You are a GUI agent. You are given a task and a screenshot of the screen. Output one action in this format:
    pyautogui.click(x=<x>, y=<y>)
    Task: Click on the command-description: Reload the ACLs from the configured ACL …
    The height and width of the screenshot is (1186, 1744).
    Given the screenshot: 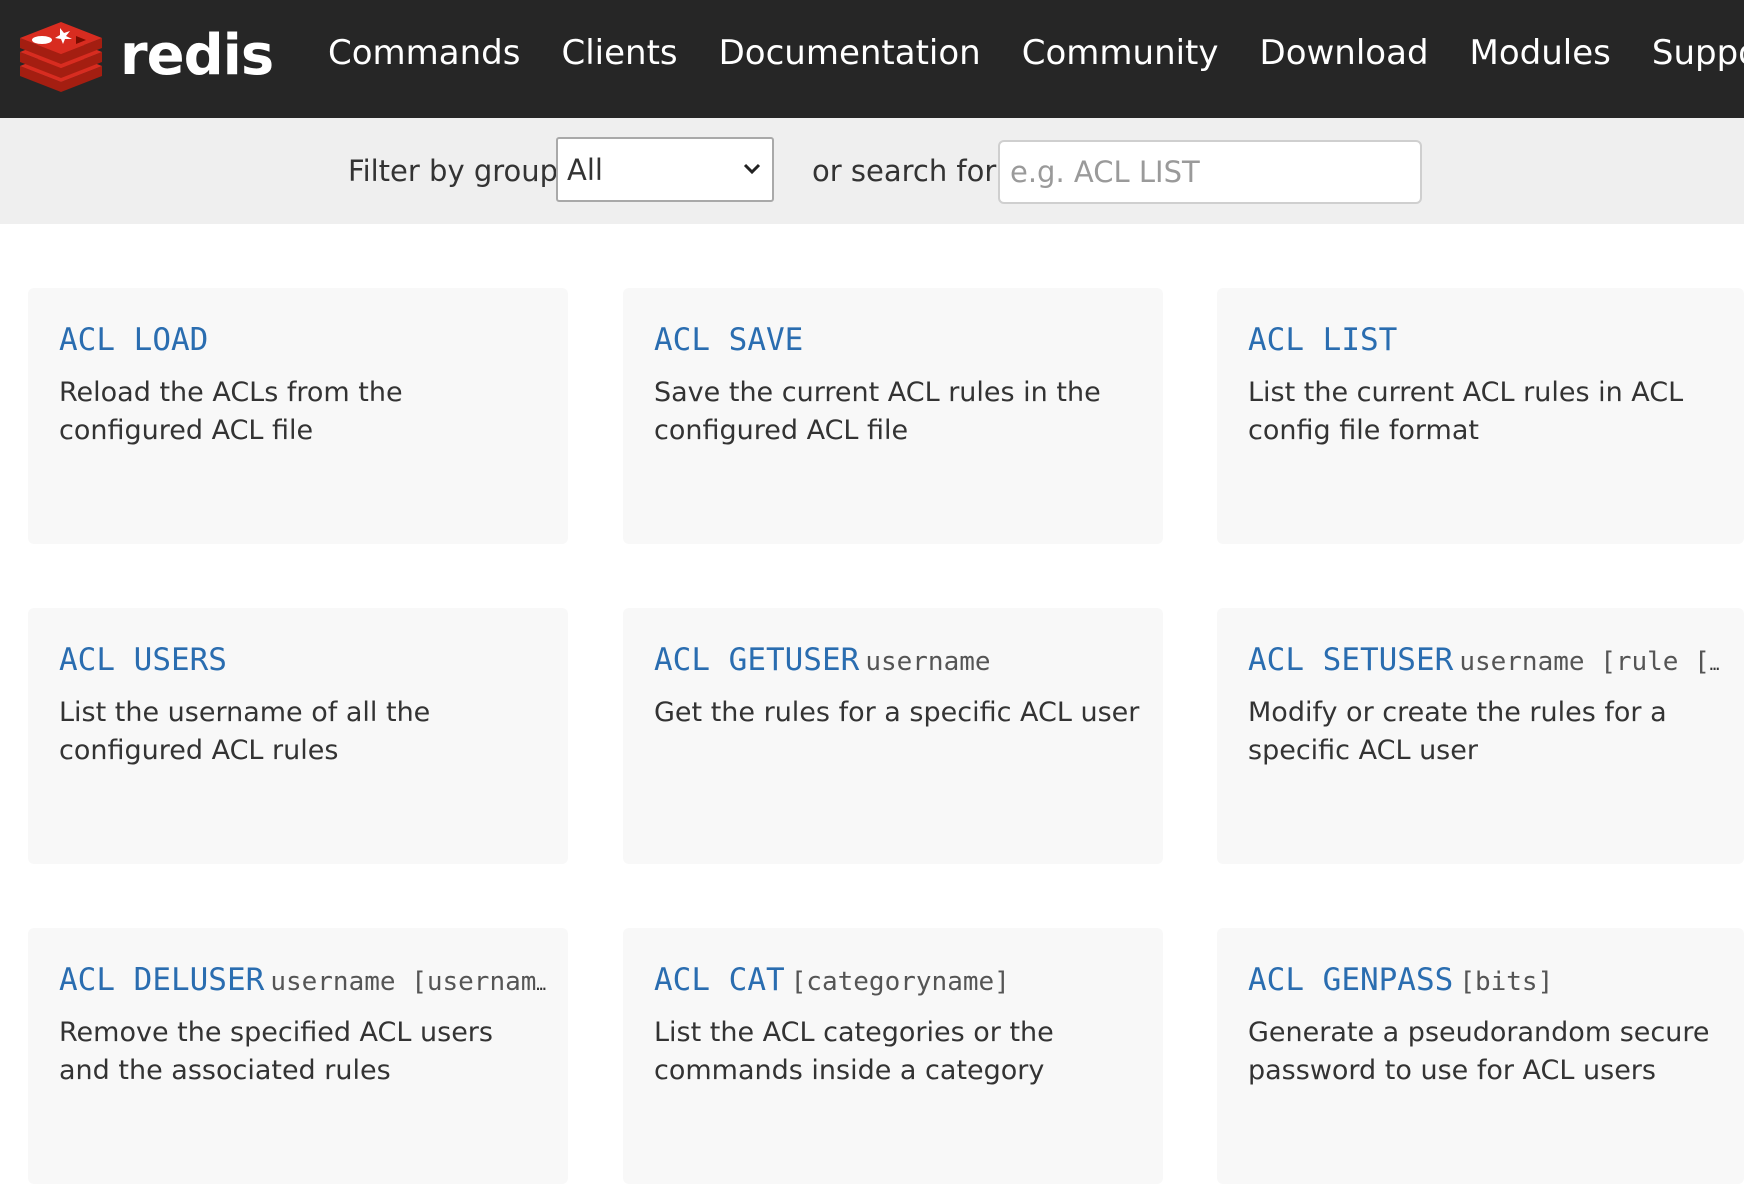 What is the action you would take?
    pyautogui.click(x=231, y=411)
    